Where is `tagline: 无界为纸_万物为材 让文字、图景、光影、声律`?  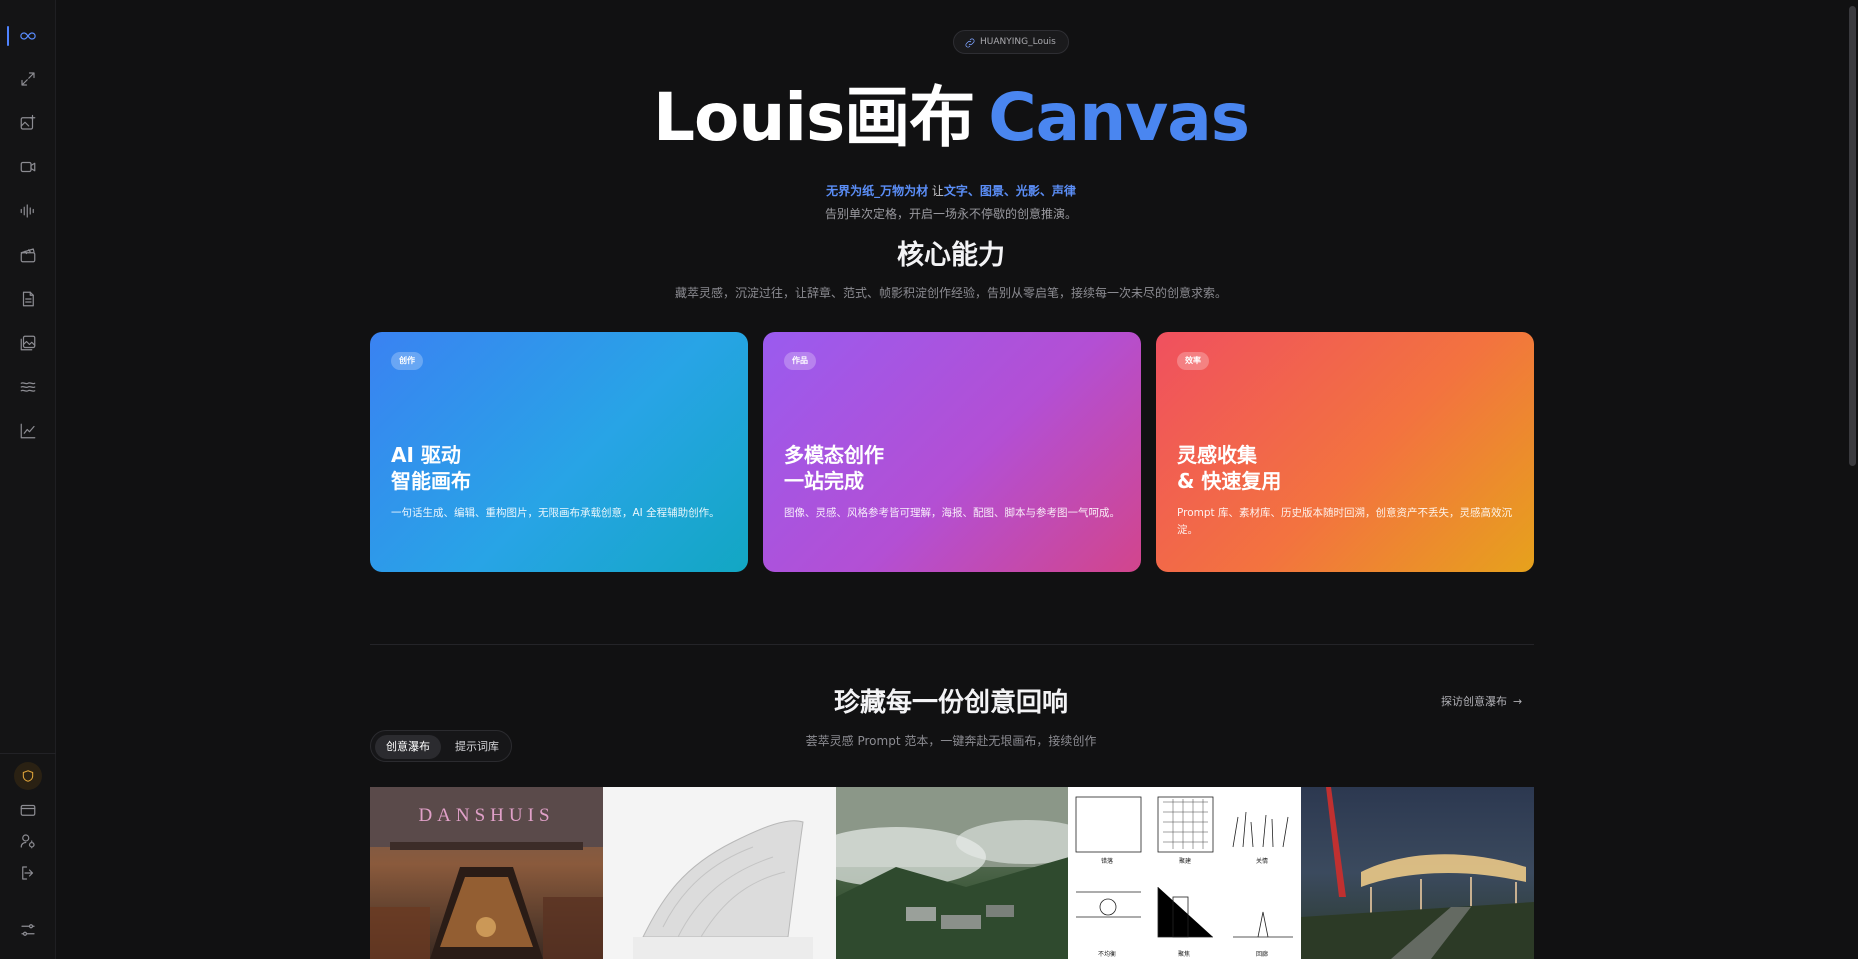
tagline: 无界为纸_万物为材 让文字、图景、光影、声律 is located at coordinates (951, 191).